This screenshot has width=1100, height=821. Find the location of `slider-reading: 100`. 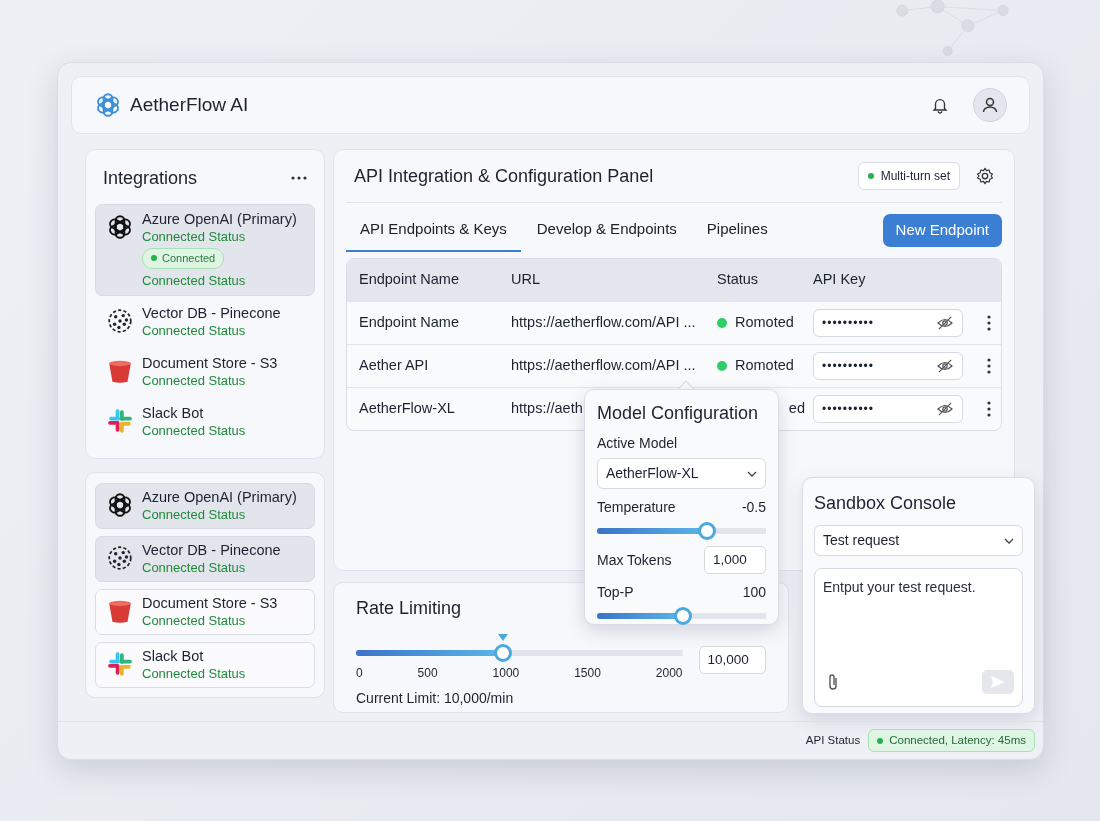

slider-reading: 100 is located at coordinates (754, 593).